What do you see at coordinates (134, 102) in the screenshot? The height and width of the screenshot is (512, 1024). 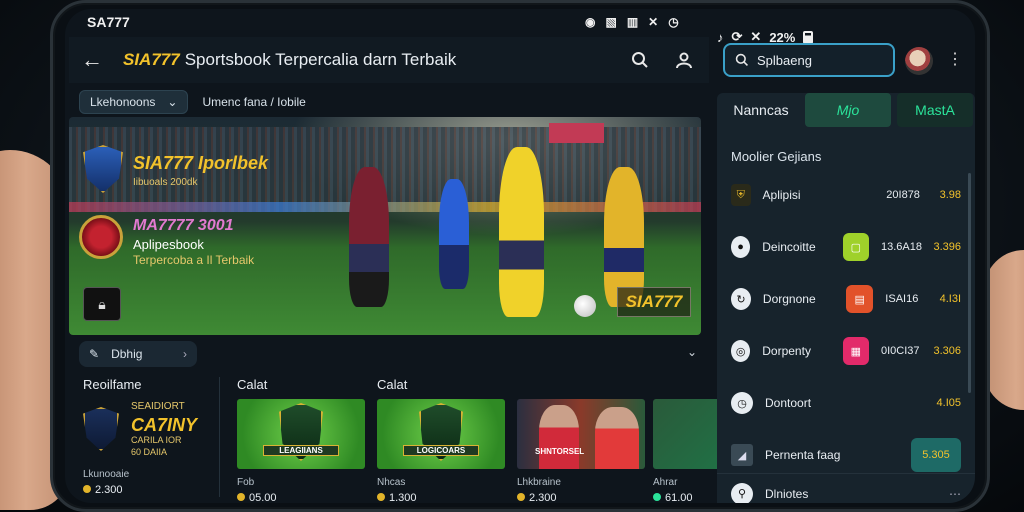 I see `category-chip: Lkehonoons ⌄` at bounding box center [134, 102].